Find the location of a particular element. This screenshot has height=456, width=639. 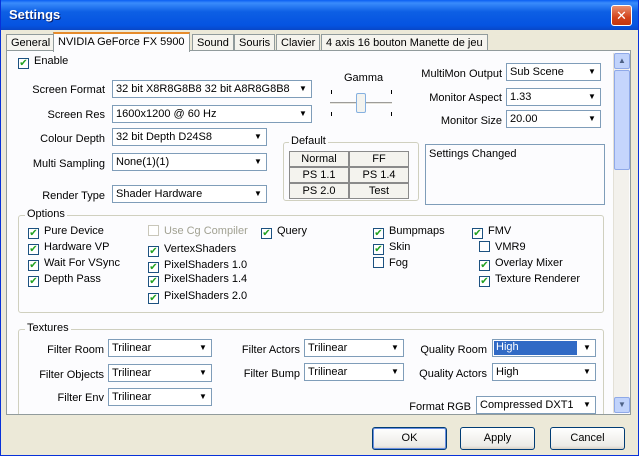

apply-button: Apply is located at coordinates (497, 438).